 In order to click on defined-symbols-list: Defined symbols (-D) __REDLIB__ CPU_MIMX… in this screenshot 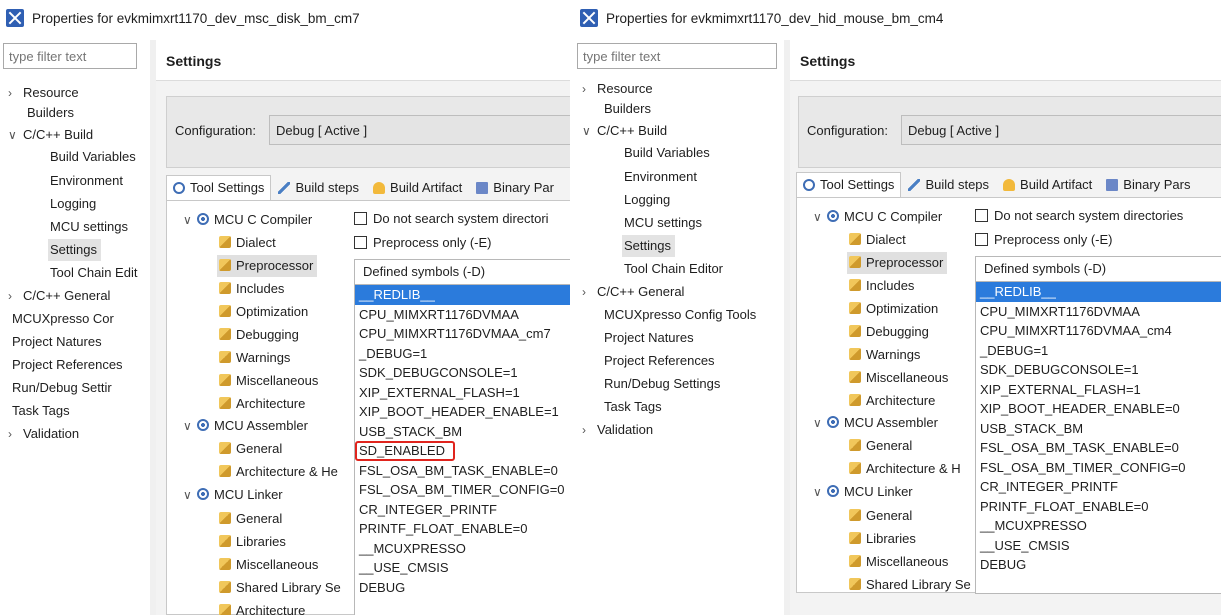, I will do `click(1098, 425)`.